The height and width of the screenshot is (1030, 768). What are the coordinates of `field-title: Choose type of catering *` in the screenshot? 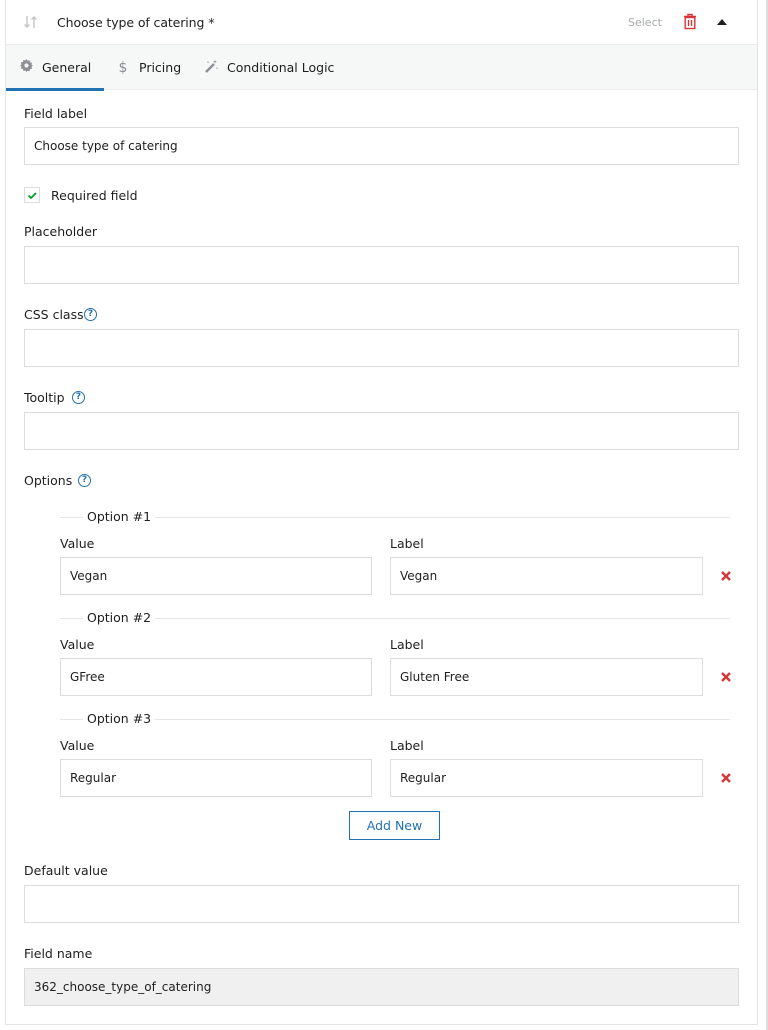 It's located at (136, 22).